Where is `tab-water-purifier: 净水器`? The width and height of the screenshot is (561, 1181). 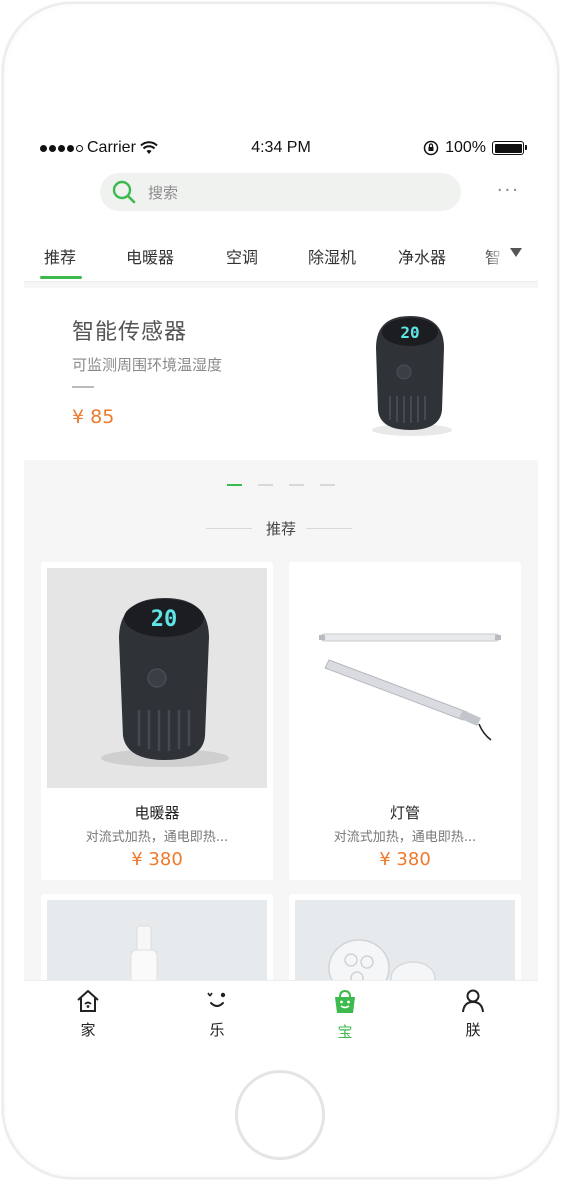
tab-water-purifier: 净水器 is located at coordinates (422, 256).